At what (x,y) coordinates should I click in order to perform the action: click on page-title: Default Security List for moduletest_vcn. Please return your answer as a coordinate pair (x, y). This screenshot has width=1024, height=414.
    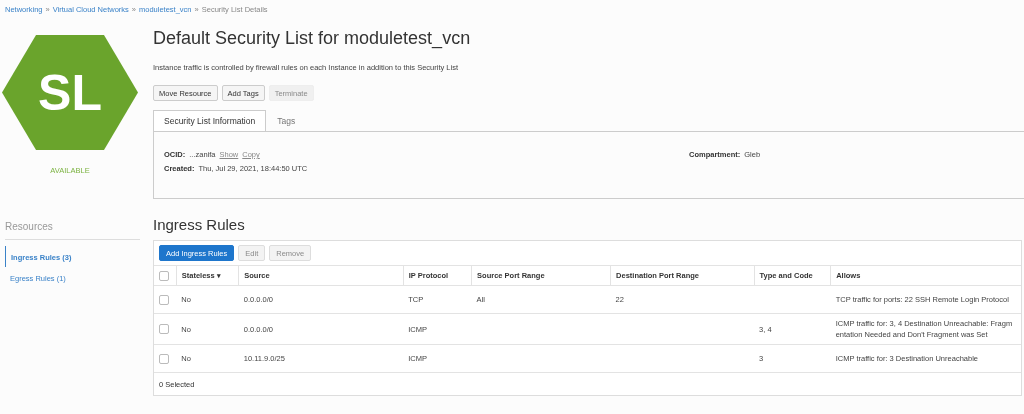
    Looking at the image, I should click on (312, 38).